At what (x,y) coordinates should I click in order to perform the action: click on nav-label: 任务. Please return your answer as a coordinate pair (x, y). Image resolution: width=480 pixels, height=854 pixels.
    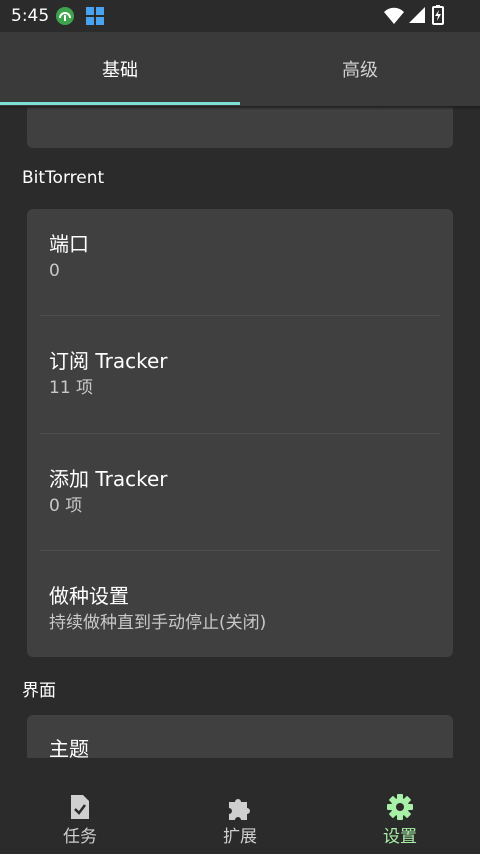
    Looking at the image, I should click on (80, 837).